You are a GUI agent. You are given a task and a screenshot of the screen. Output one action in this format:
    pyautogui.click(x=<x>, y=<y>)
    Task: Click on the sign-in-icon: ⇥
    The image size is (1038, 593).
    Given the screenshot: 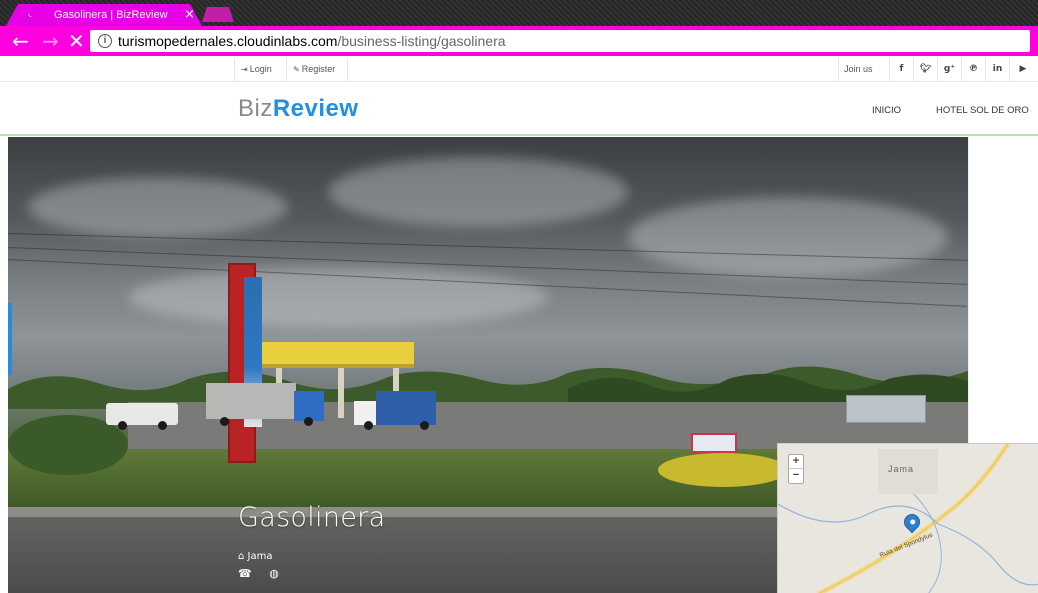 What is the action you would take?
    pyautogui.click(x=244, y=69)
    